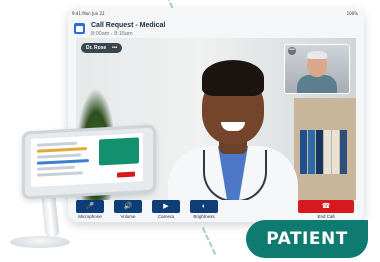 This screenshot has height=262, width=380. I want to click on stethoscope, so click(235, 175).